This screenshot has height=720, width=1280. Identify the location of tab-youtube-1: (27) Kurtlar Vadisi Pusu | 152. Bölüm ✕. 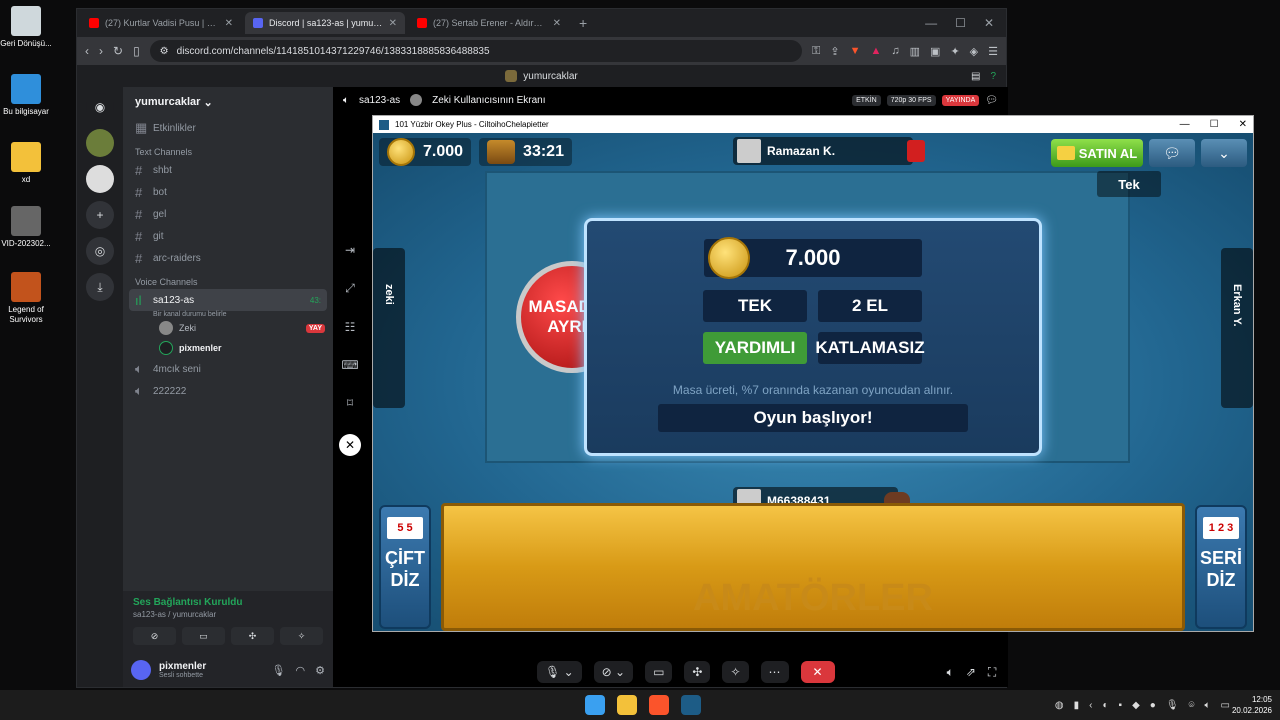
(161, 23).